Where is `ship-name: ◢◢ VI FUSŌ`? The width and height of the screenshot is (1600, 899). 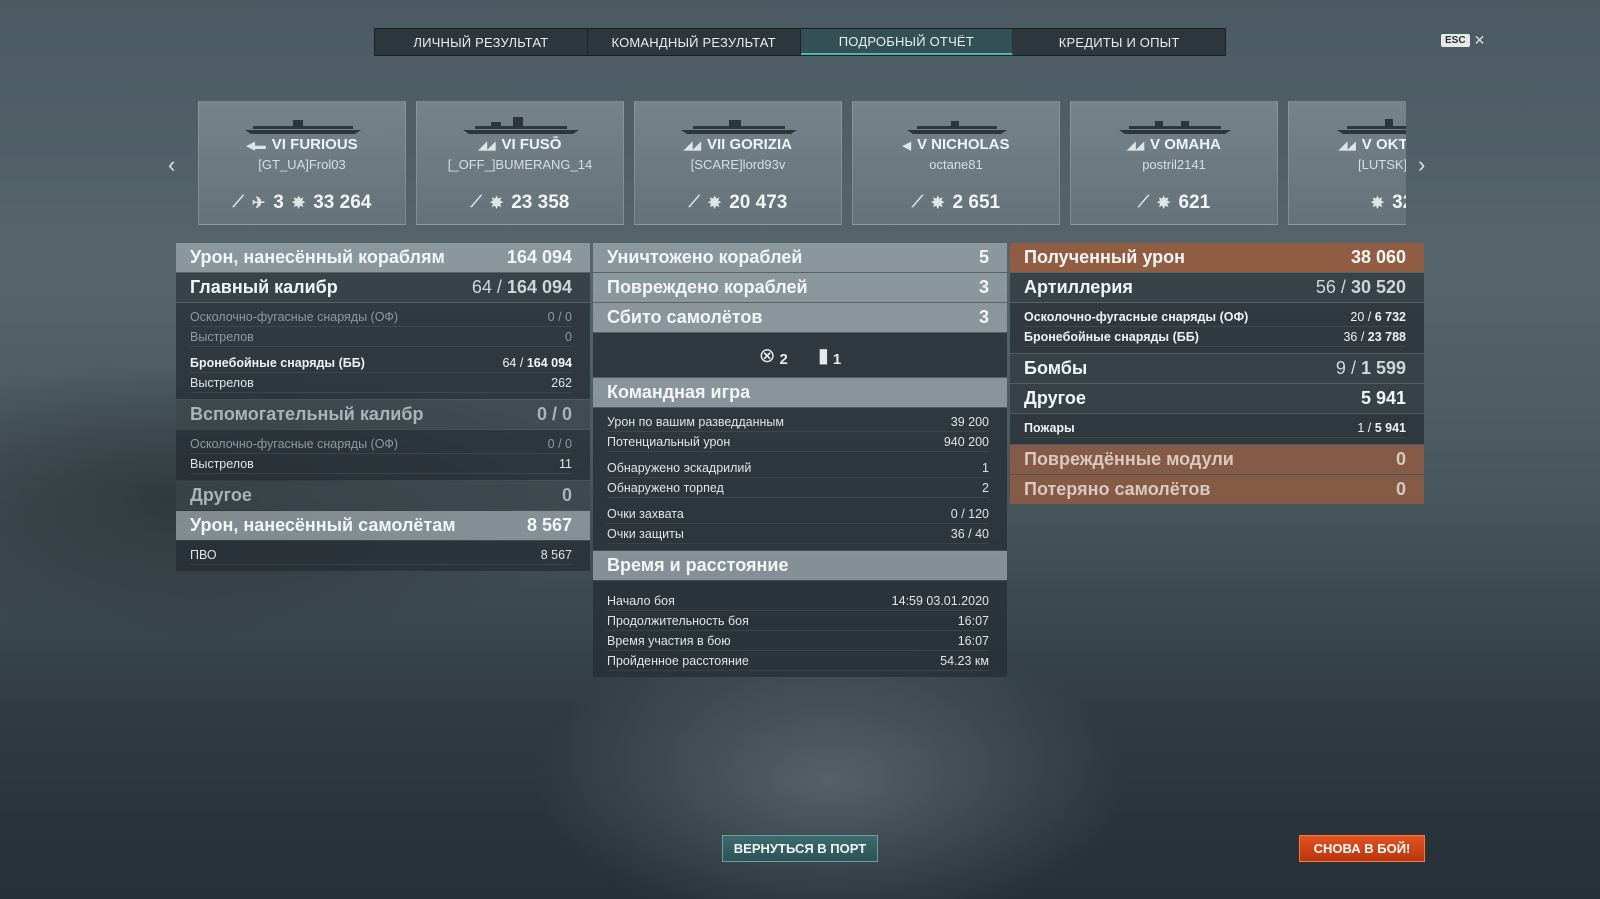
ship-name: ◢◢ VI FUSŌ is located at coordinates (520, 144).